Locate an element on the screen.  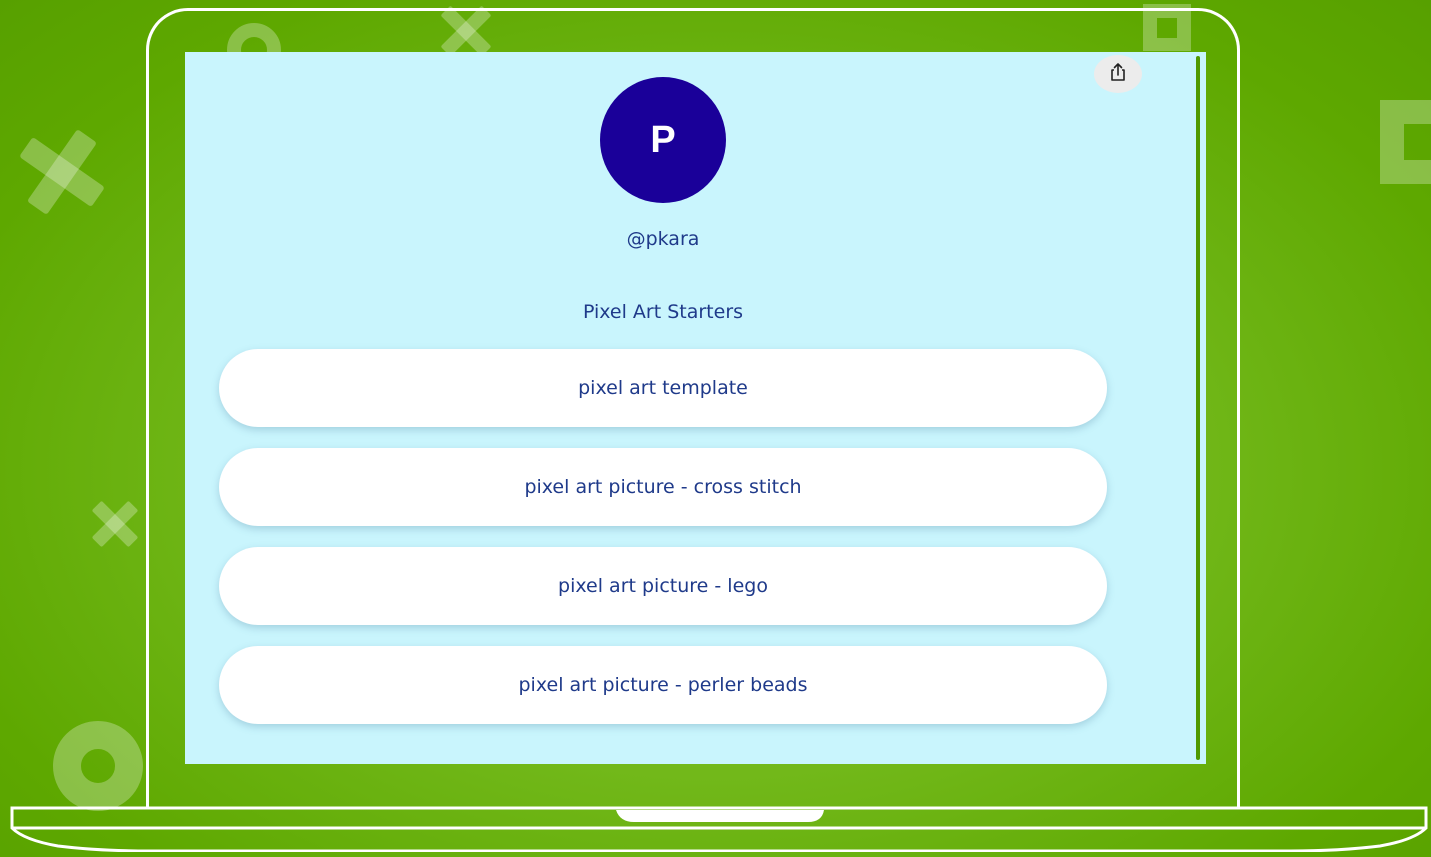
avatar-initial: P is located at coordinates (663, 139).